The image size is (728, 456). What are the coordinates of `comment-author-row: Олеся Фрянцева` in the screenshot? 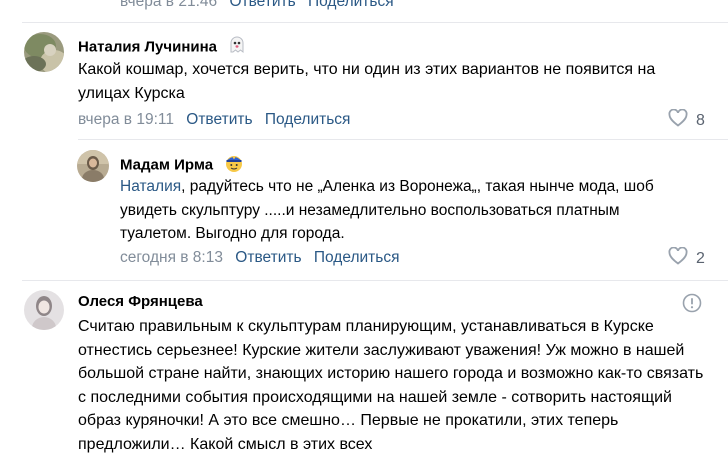 It's located at (140, 302).